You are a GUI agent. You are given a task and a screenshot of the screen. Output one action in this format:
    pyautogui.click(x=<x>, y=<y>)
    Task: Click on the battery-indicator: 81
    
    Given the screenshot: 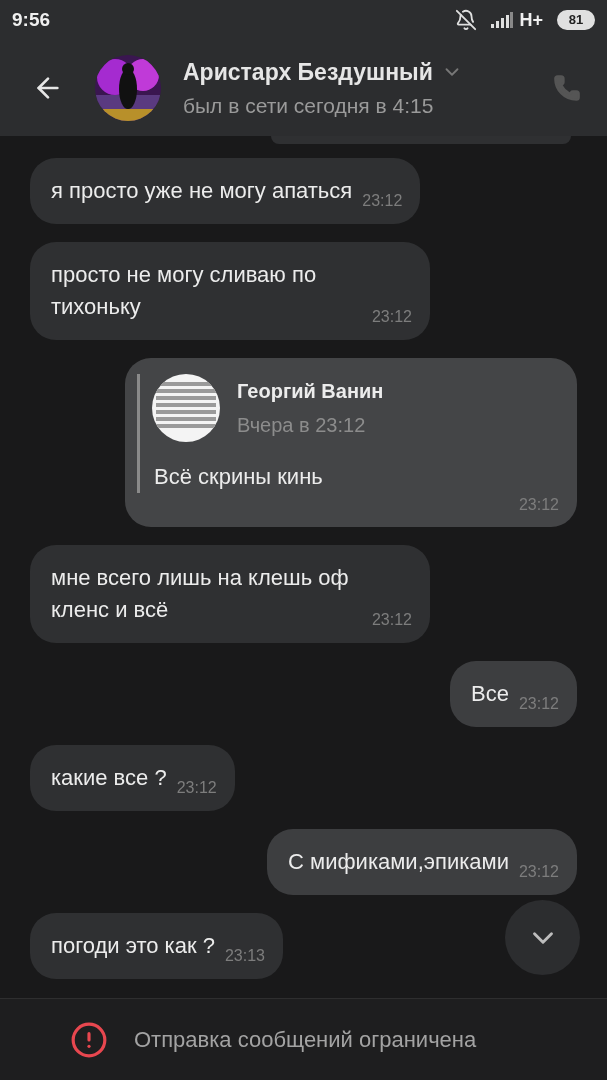 What is the action you would take?
    pyautogui.click(x=576, y=20)
    